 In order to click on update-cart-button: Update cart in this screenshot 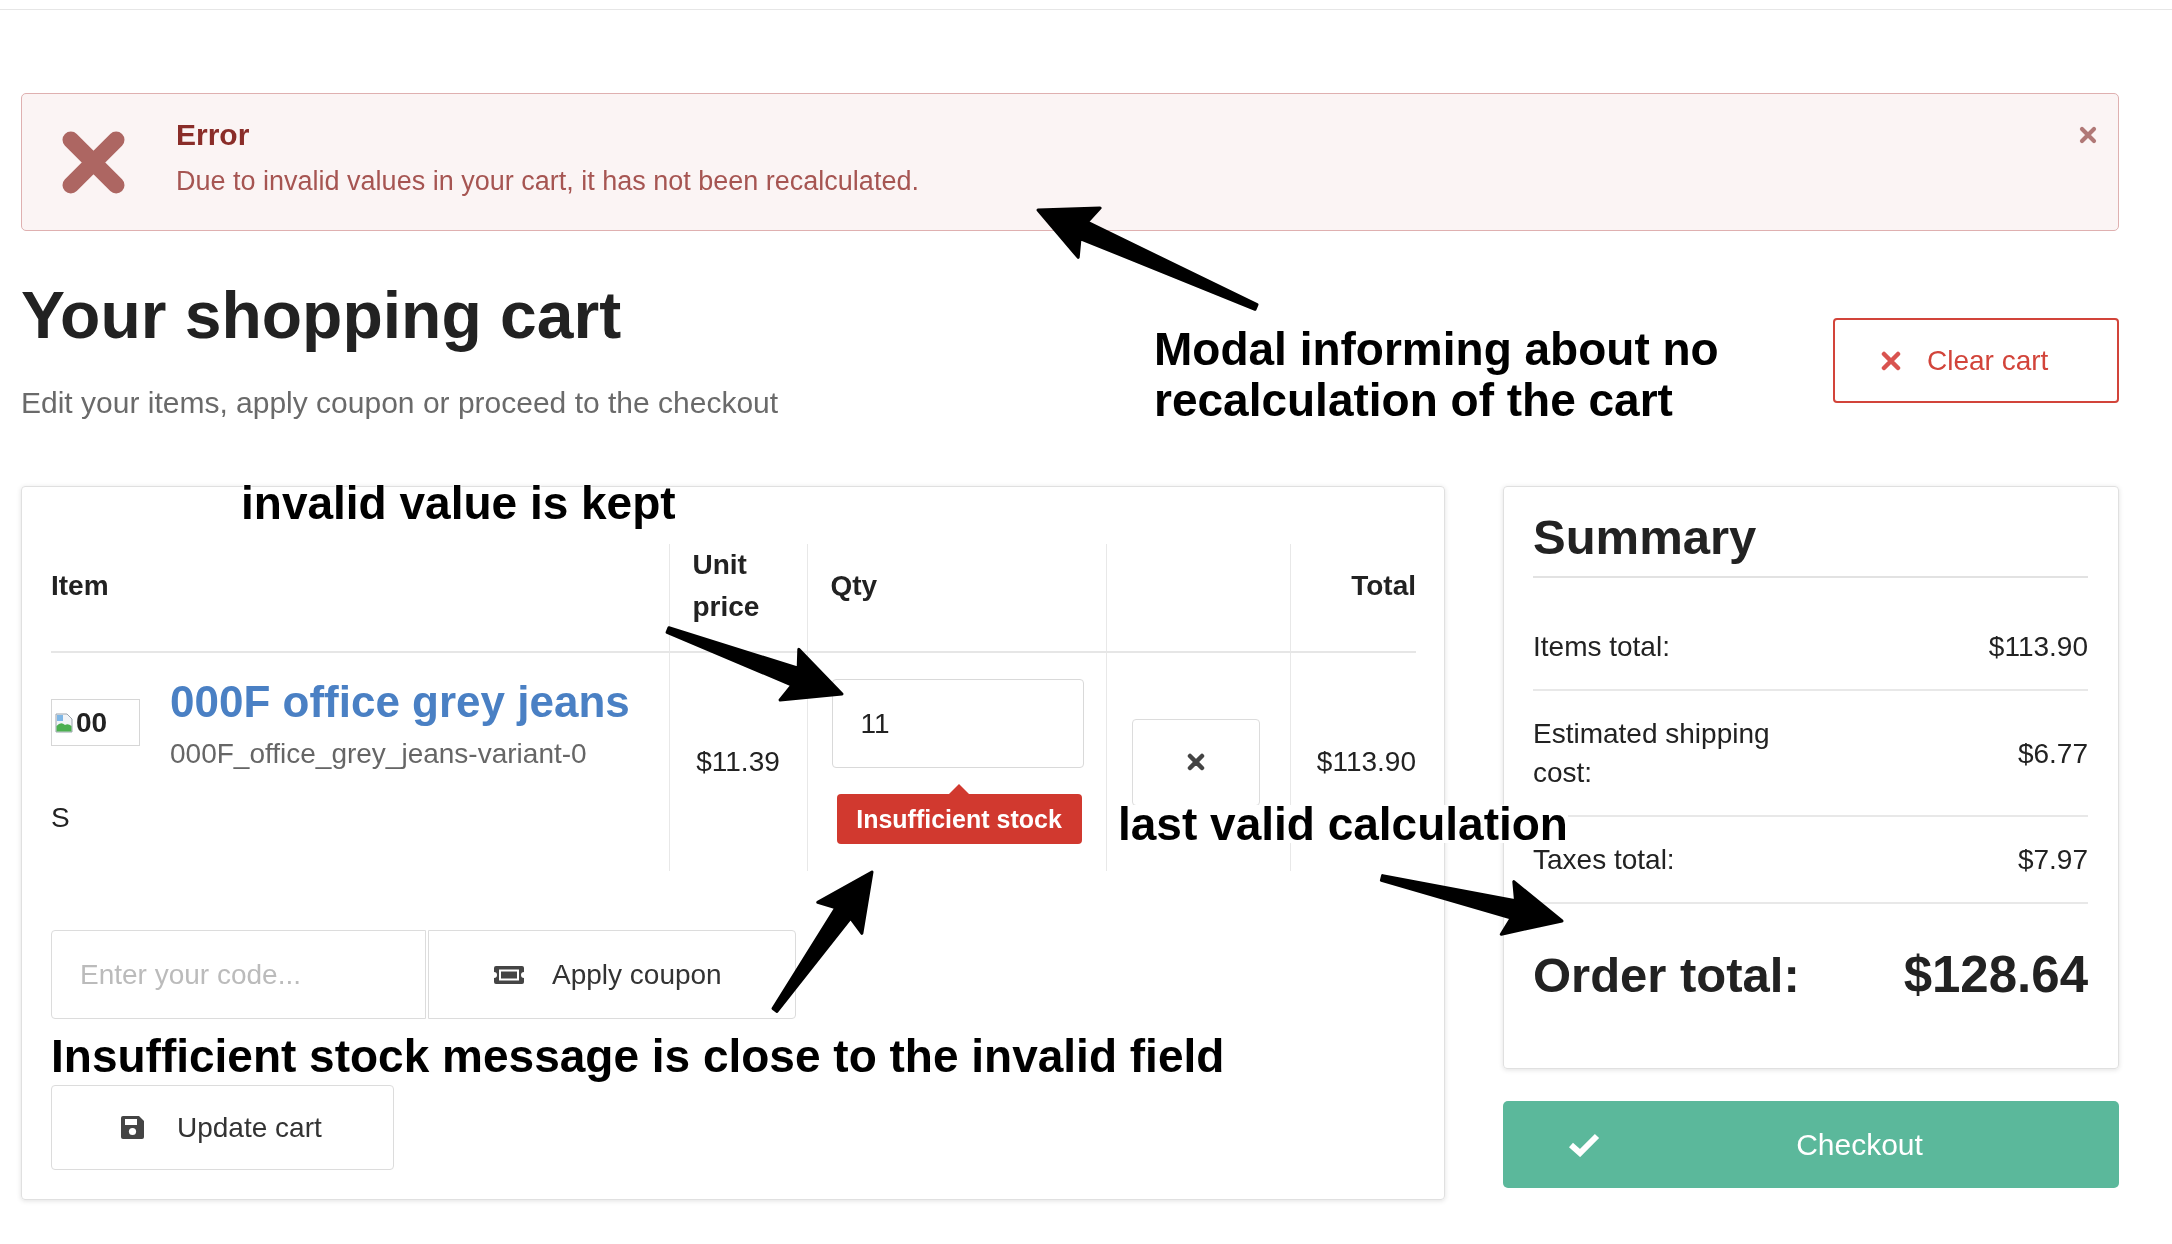, I will do `click(222, 1127)`.